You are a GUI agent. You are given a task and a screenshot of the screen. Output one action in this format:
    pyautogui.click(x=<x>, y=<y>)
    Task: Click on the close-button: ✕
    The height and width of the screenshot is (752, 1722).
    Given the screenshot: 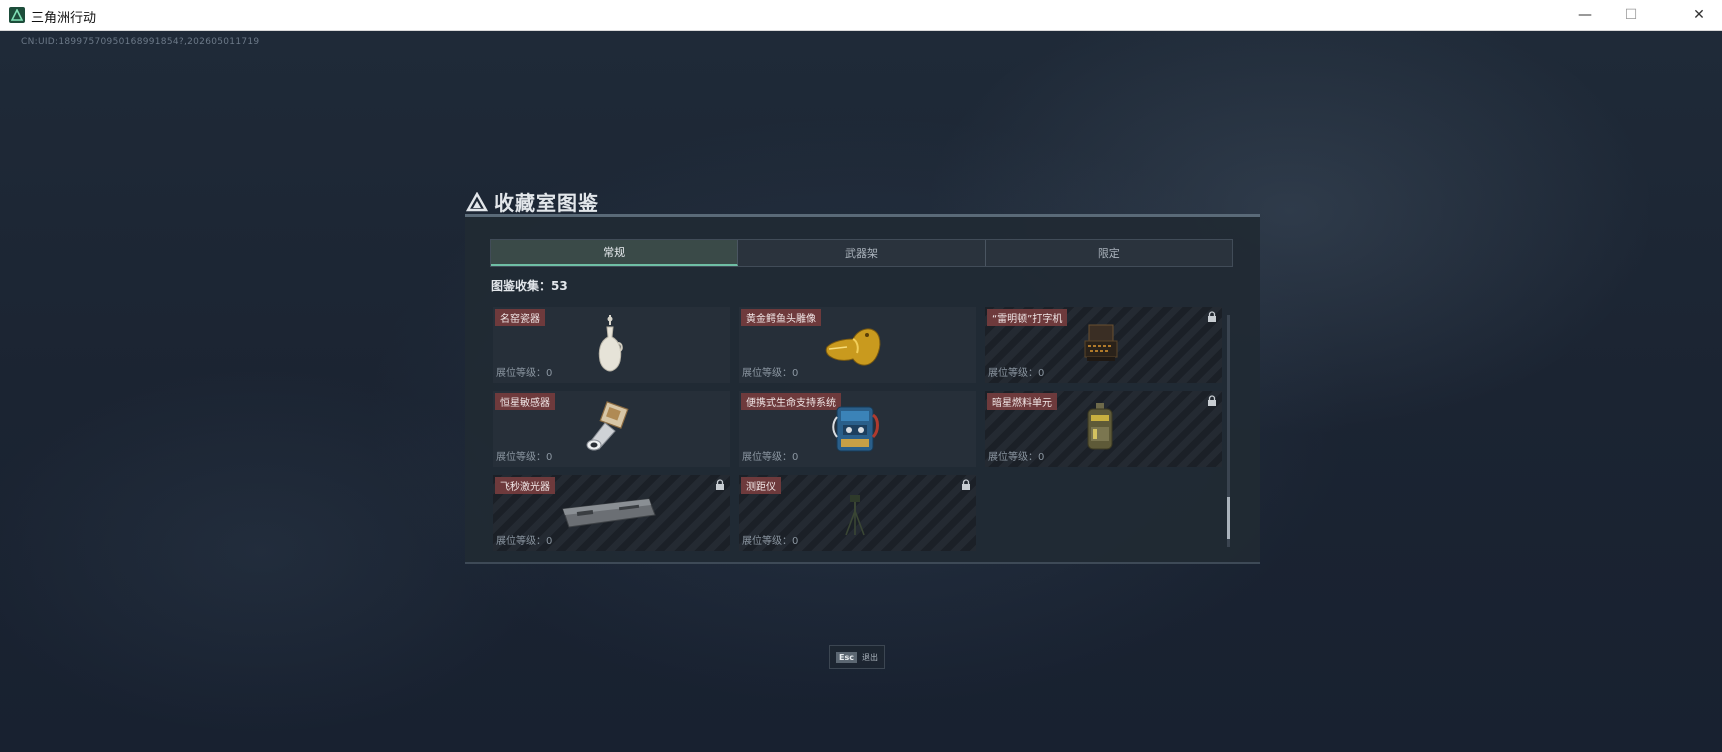 What is the action you would take?
    pyautogui.click(x=1699, y=15)
    